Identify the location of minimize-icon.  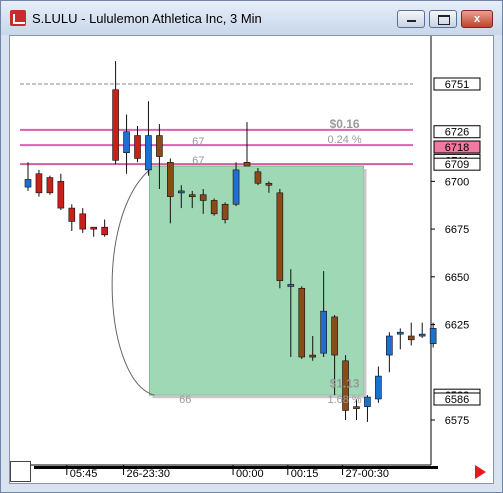
(411, 21).